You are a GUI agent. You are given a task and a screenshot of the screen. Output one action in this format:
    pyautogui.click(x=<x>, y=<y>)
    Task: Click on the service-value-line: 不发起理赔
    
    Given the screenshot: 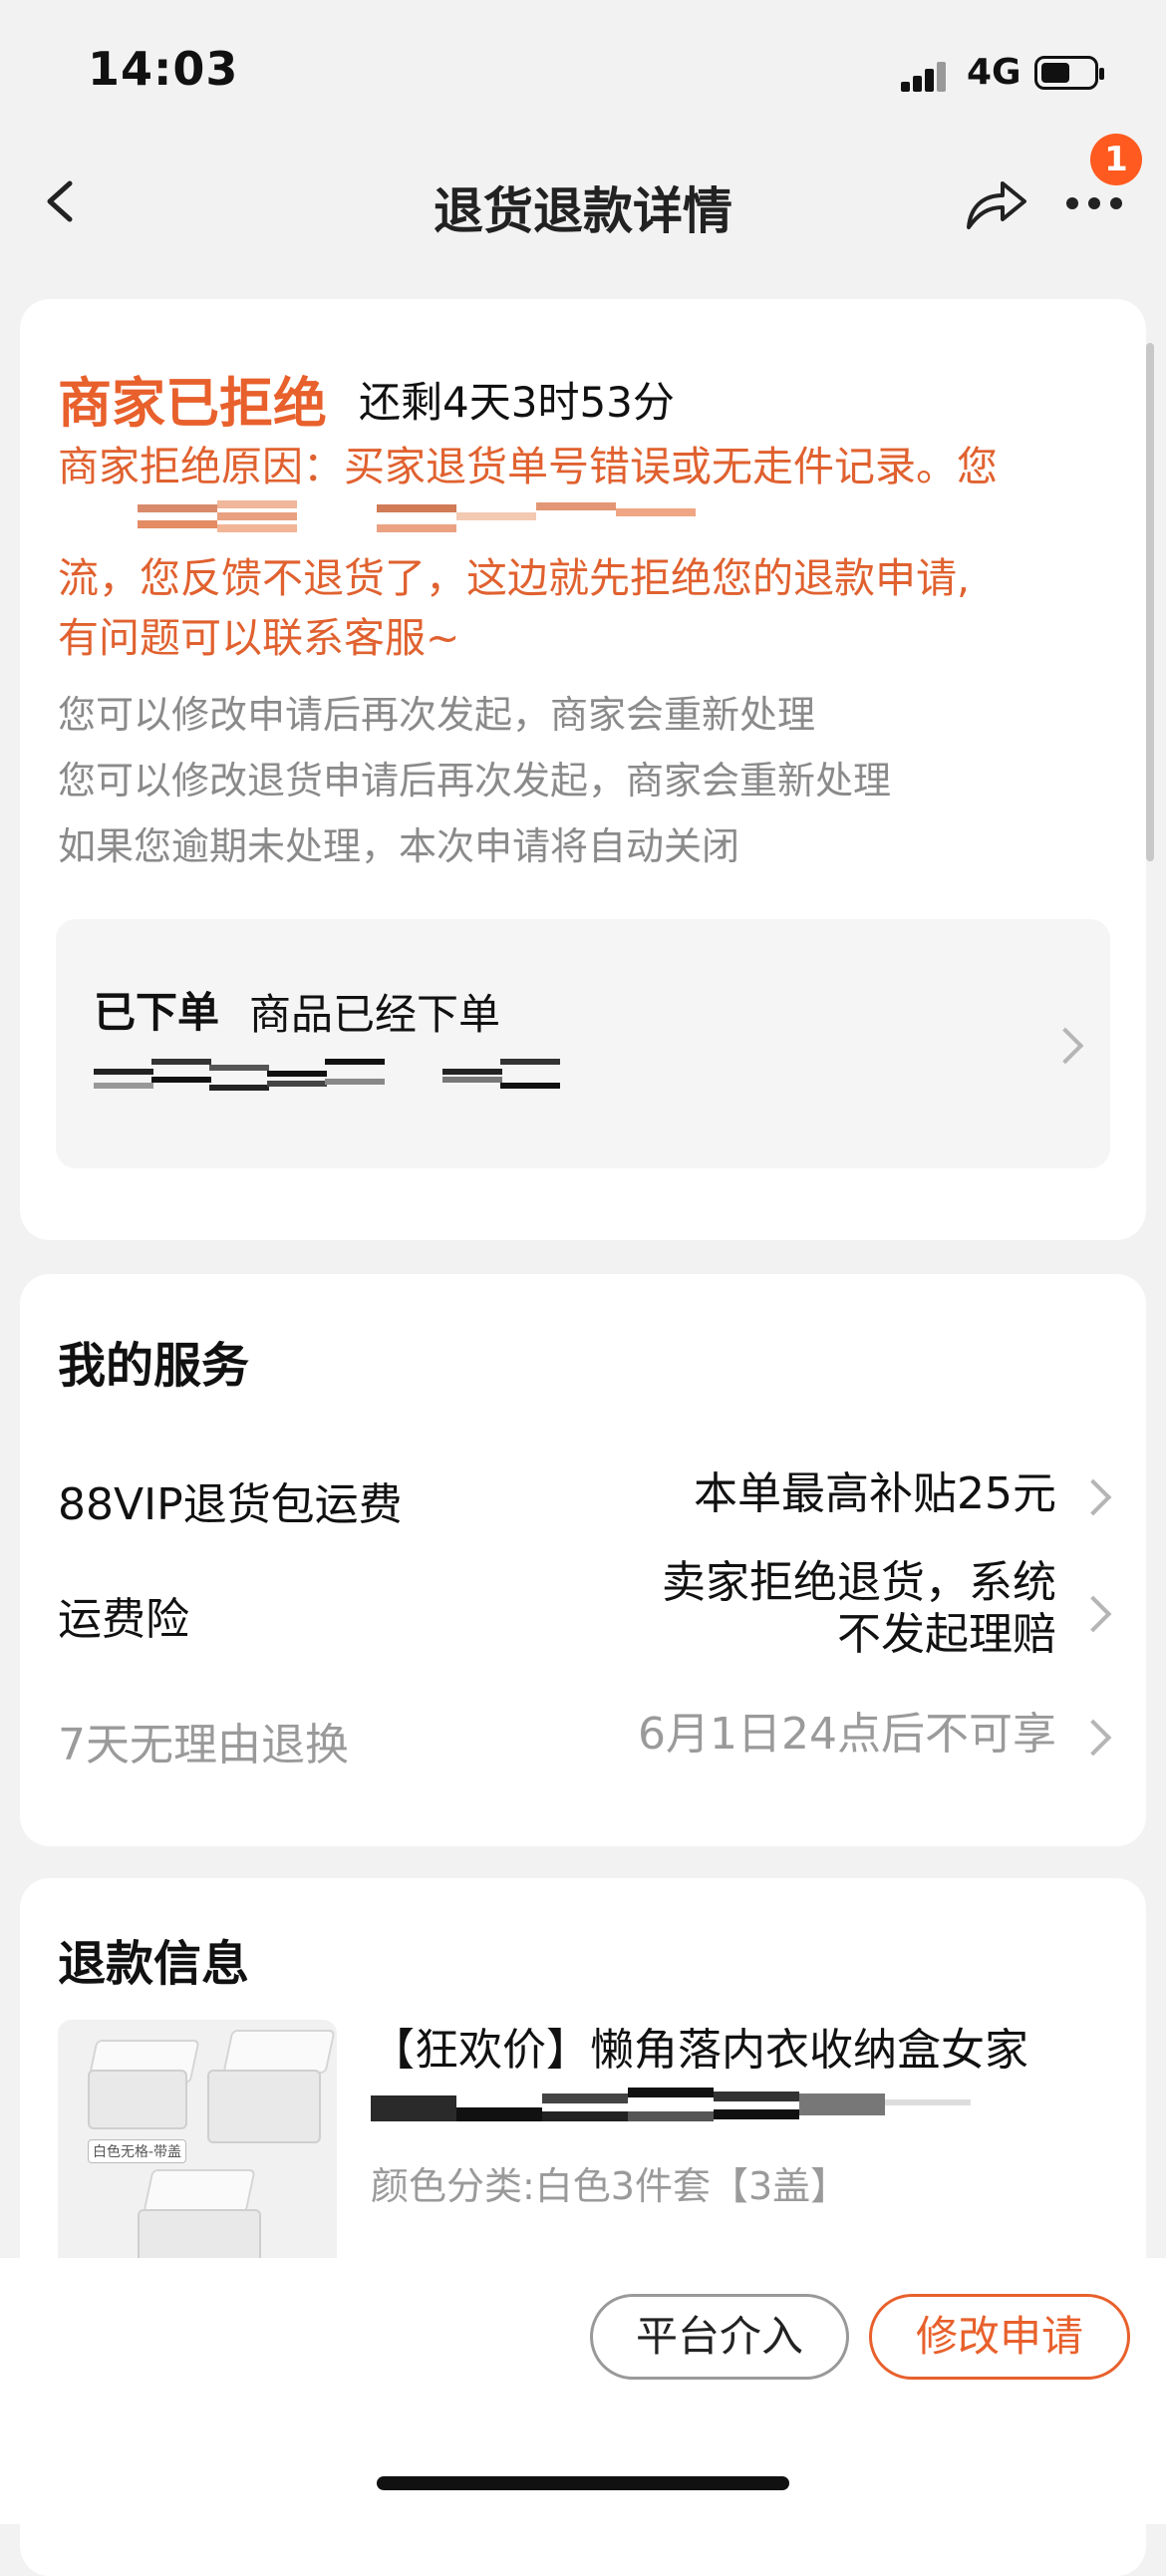 What is the action you would take?
    pyautogui.click(x=947, y=1634)
    